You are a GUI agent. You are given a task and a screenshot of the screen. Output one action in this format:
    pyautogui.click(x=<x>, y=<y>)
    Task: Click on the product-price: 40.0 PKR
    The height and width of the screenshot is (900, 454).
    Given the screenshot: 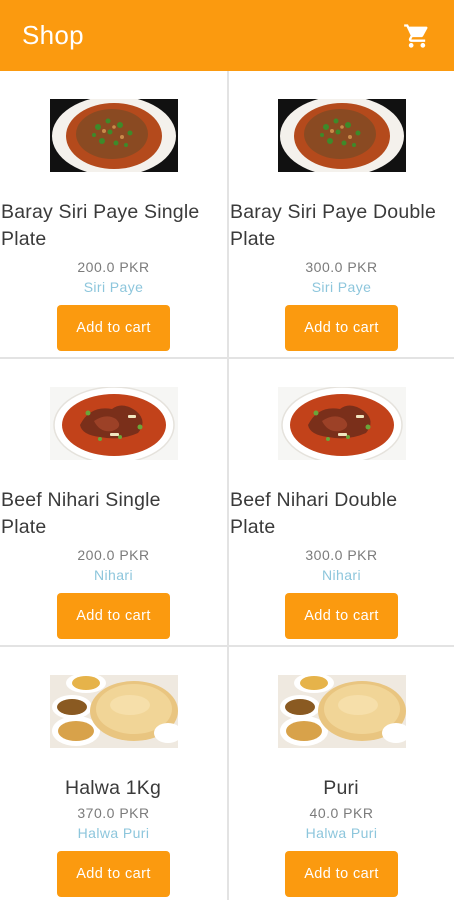 What is the action you would take?
    pyautogui.click(x=341, y=813)
    